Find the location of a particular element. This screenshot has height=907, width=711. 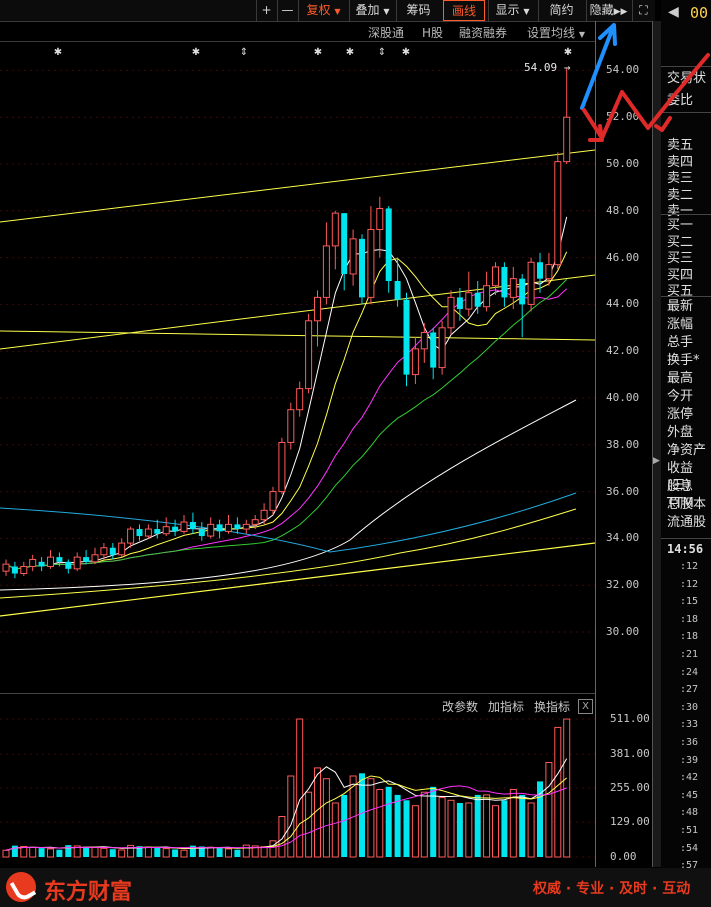

volume-tick-label: 511.00 is located at coordinates (630, 719).